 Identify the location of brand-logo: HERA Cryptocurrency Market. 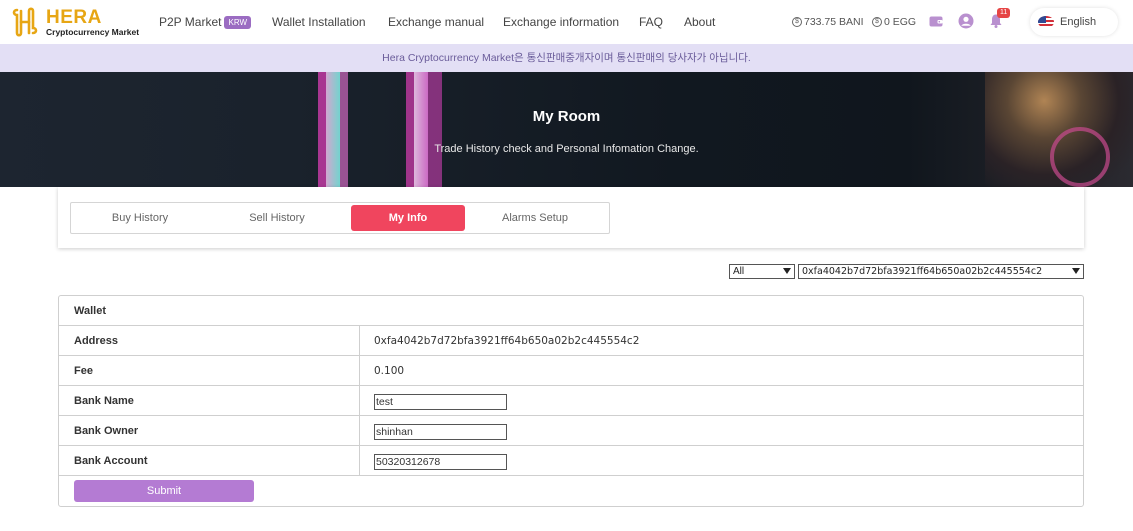
(74, 22).